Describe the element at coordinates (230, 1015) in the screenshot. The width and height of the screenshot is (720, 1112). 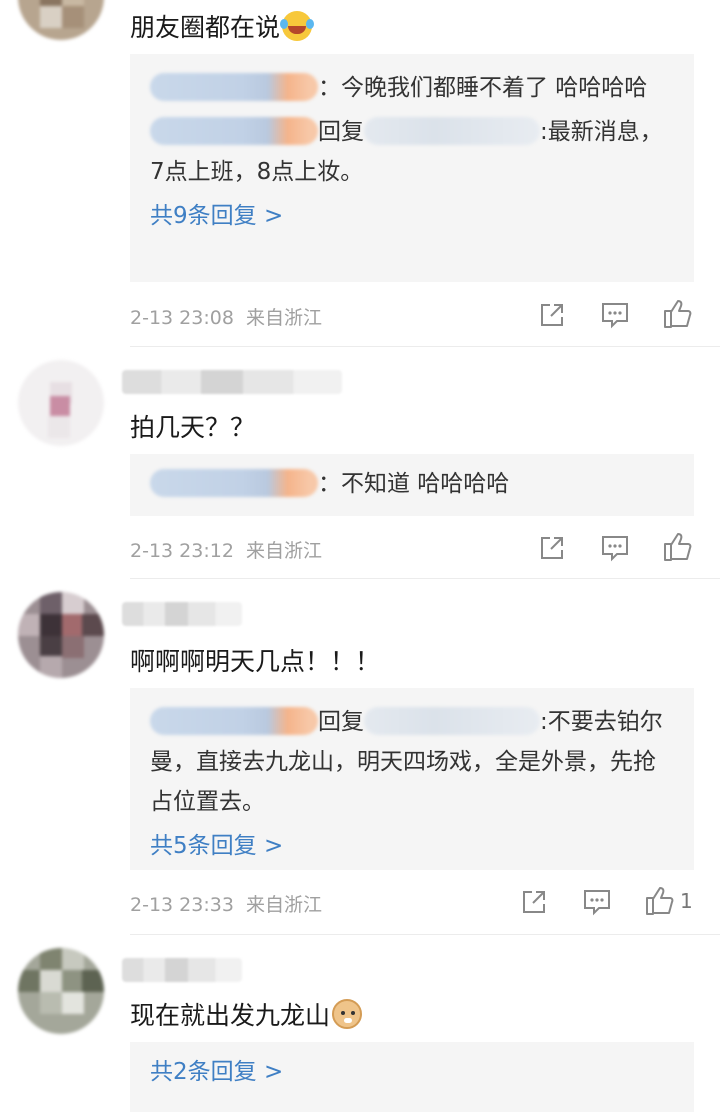
I see `comment-text-content: 现在就出发九龙山` at that location.